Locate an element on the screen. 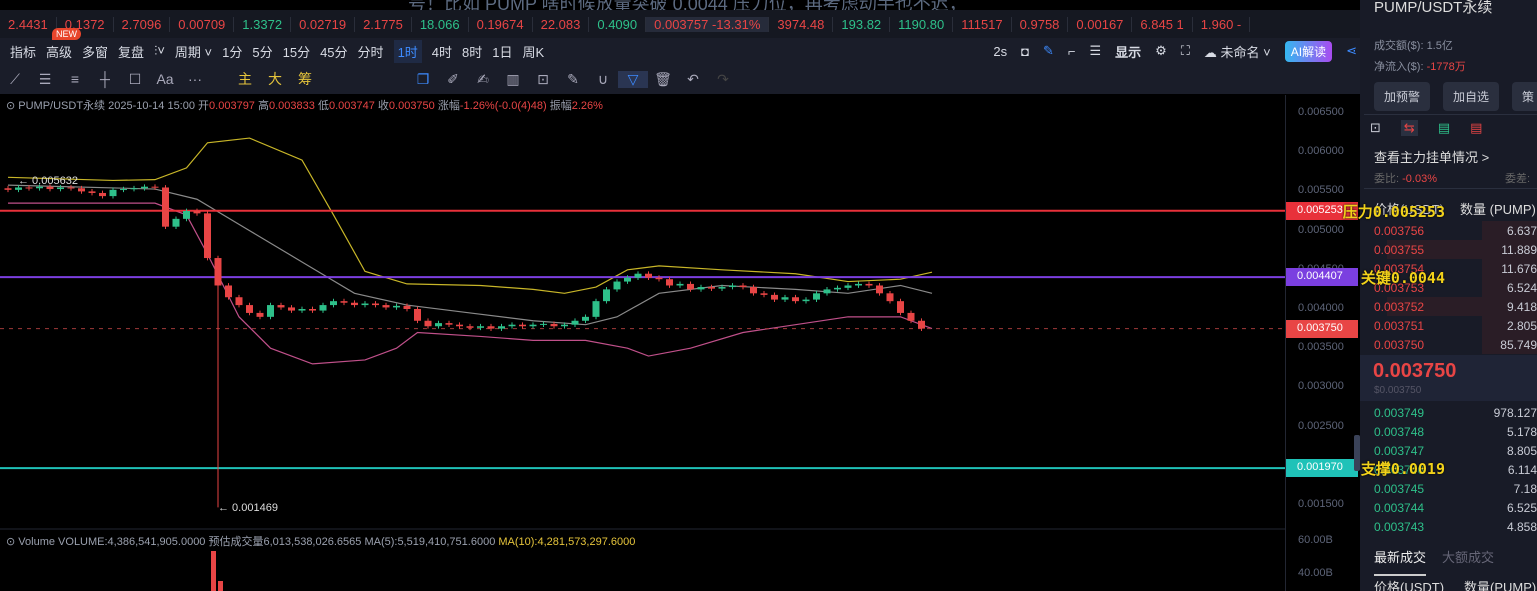  strategy-button: 策 is located at coordinates (1524, 96).